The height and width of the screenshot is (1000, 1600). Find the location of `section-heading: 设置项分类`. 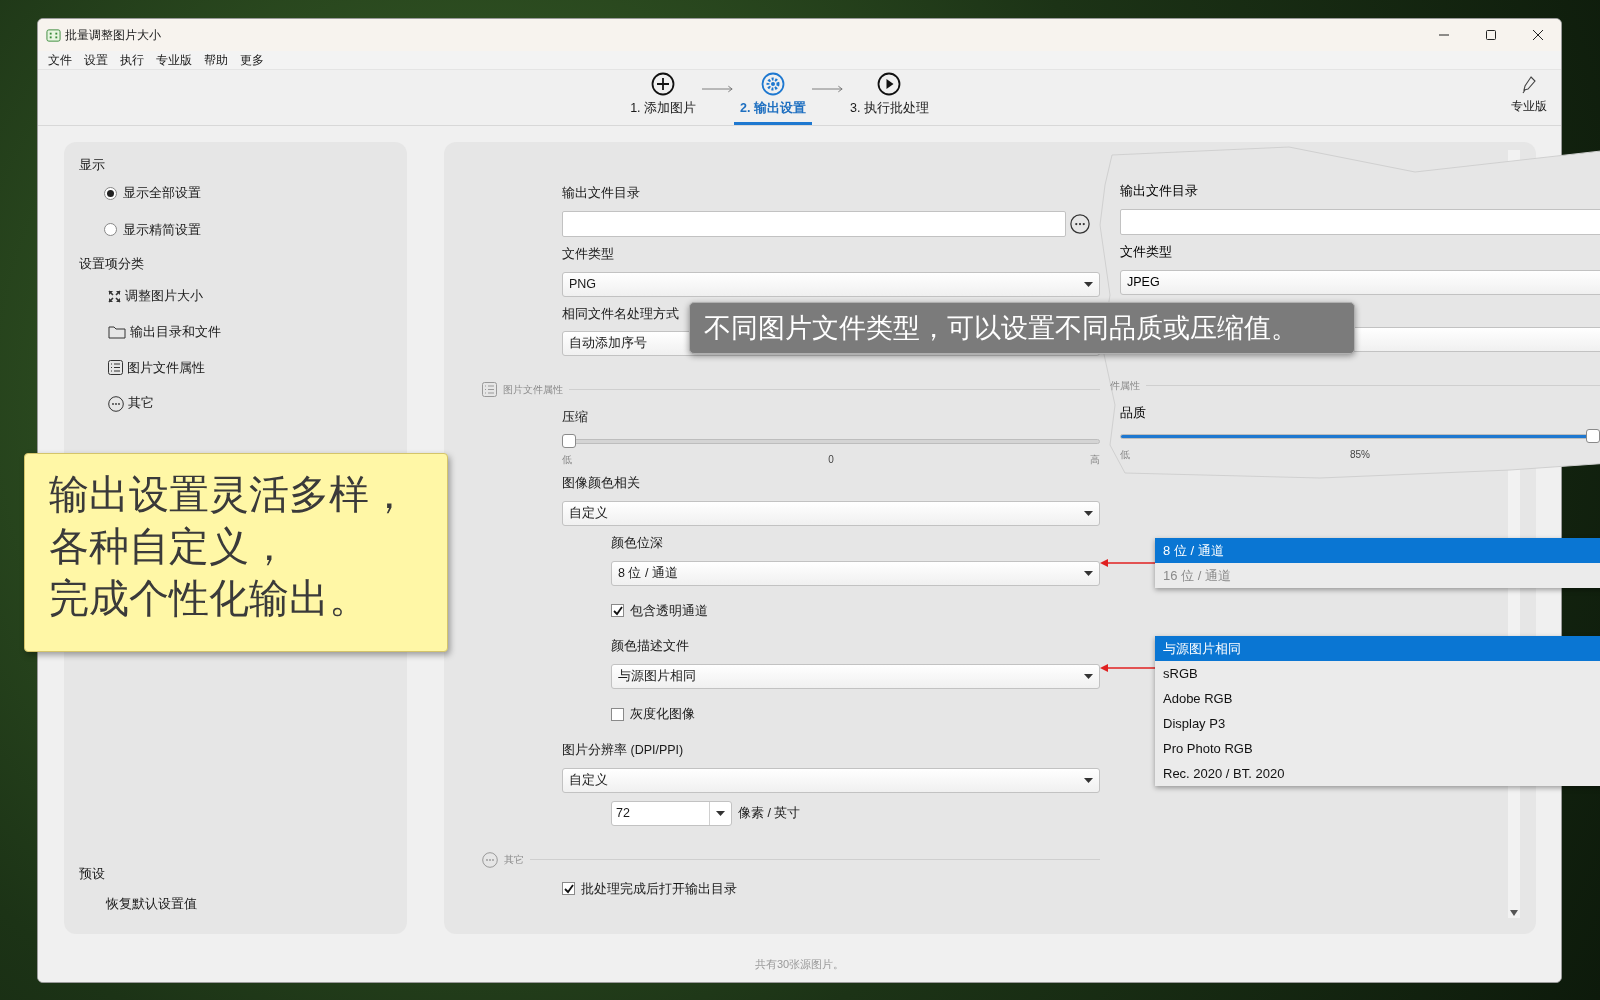

section-heading: 设置项分类 is located at coordinates (112, 265).